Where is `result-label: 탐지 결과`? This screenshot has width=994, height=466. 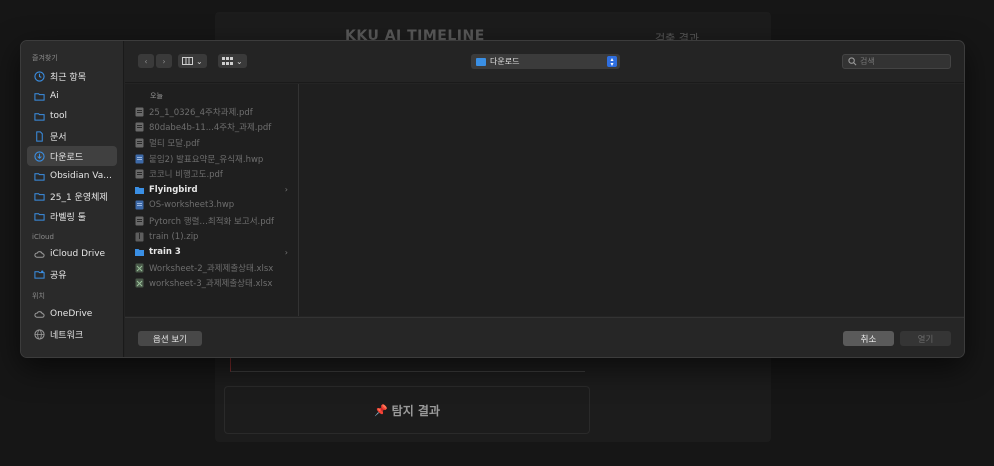 result-label: 탐지 결과 is located at coordinates (416, 410).